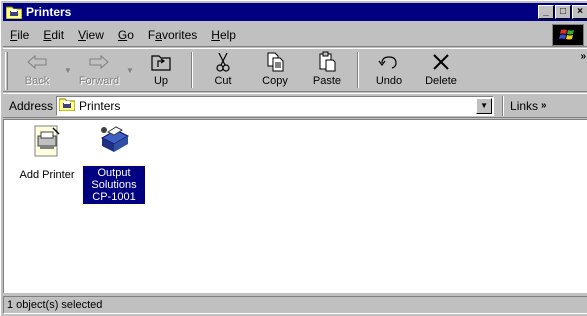 The height and width of the screenshot is (316, 587). What do you see at coordinates (295, 35) in the screenshot?
I see `menu-bar: File Edit View Go Favorites Help` at bounding box center [295, 35].